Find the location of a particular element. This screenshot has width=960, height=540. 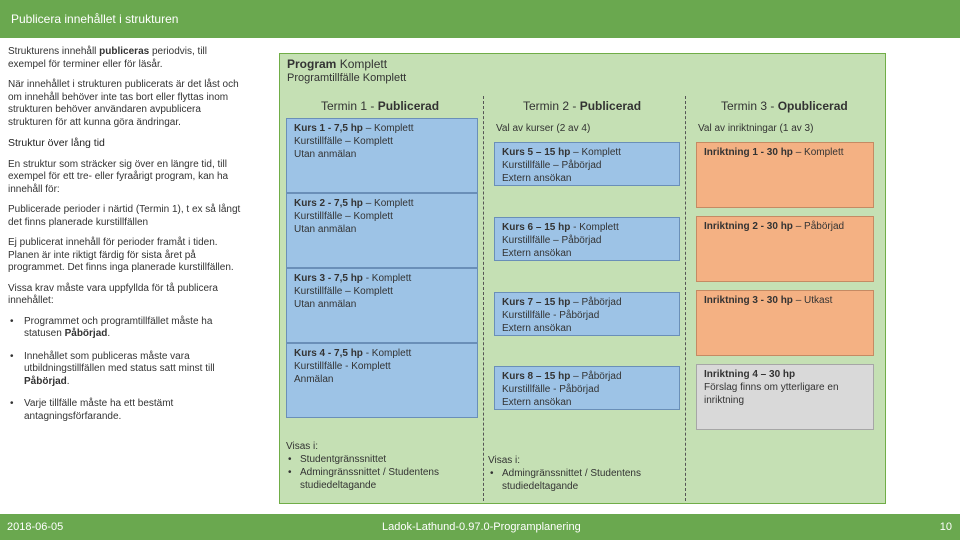

track-box-1: Inriktning 1 - 30 hp – Komplett is located at coordinates (785, 175).